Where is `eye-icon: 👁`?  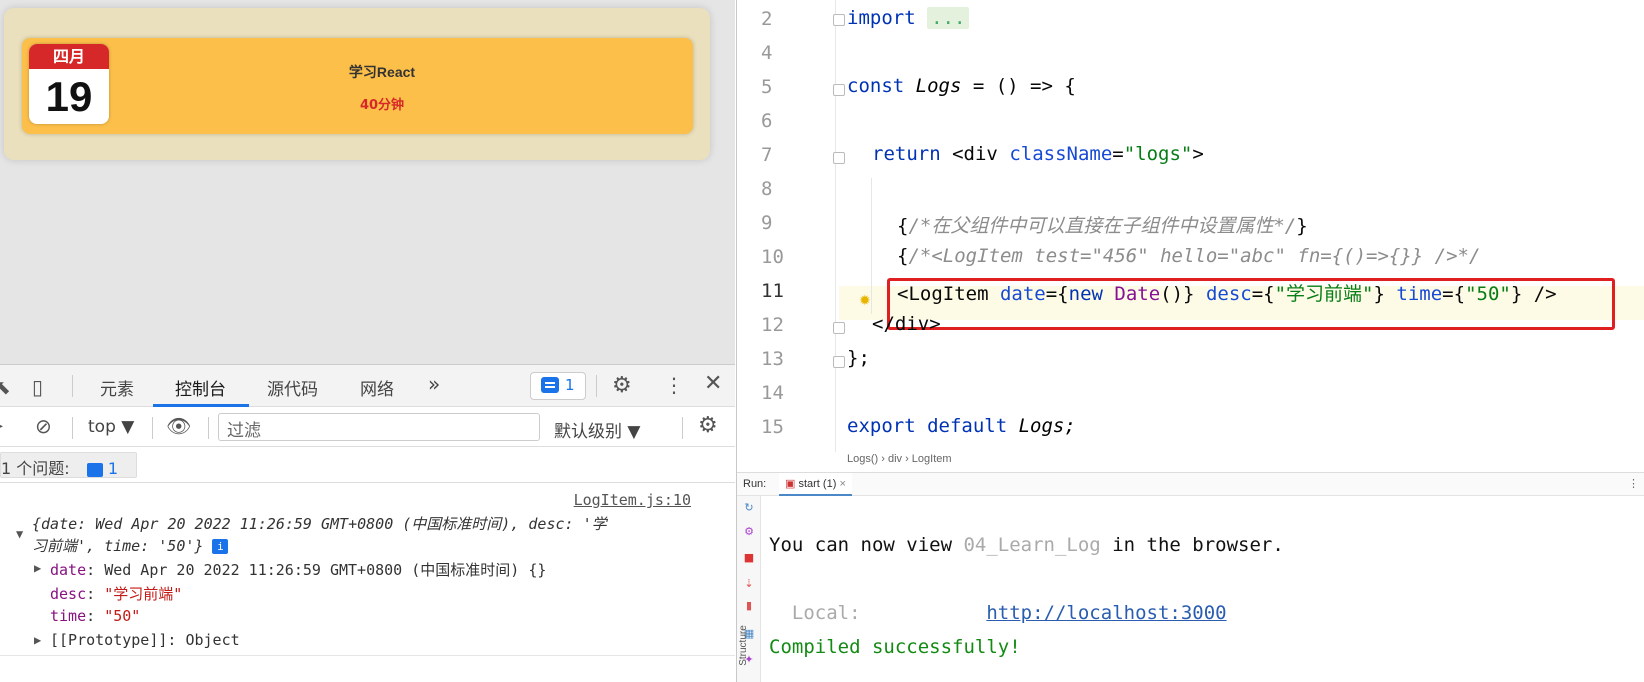 eye-icon: 👁 is located at coordinates (178, 426).